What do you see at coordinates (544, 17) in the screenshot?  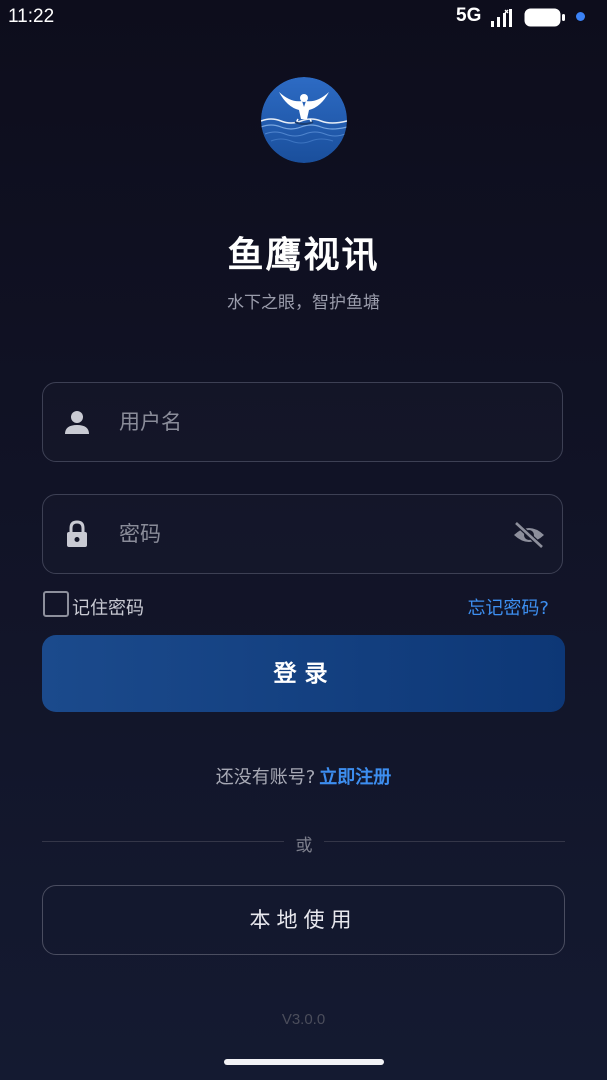 I see `battery-icon` at bounding box center [544, 17].